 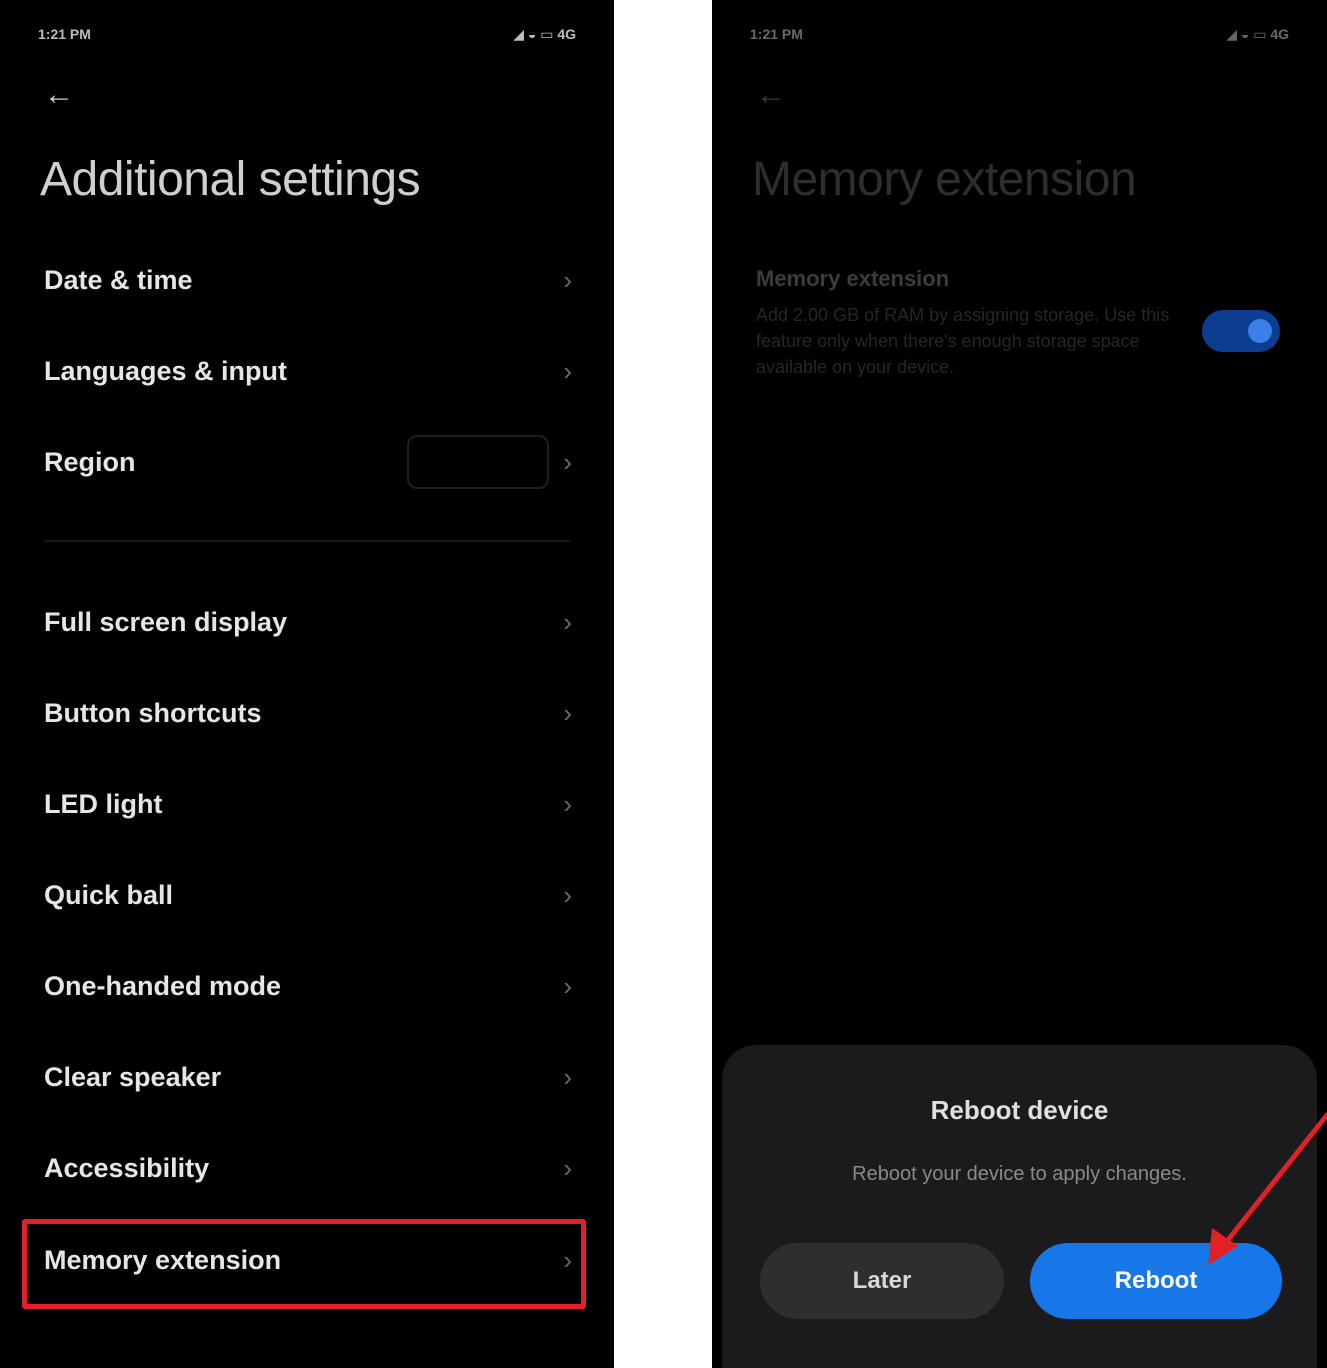 I want to click on highlight-box, so click(x=304, y=1264).